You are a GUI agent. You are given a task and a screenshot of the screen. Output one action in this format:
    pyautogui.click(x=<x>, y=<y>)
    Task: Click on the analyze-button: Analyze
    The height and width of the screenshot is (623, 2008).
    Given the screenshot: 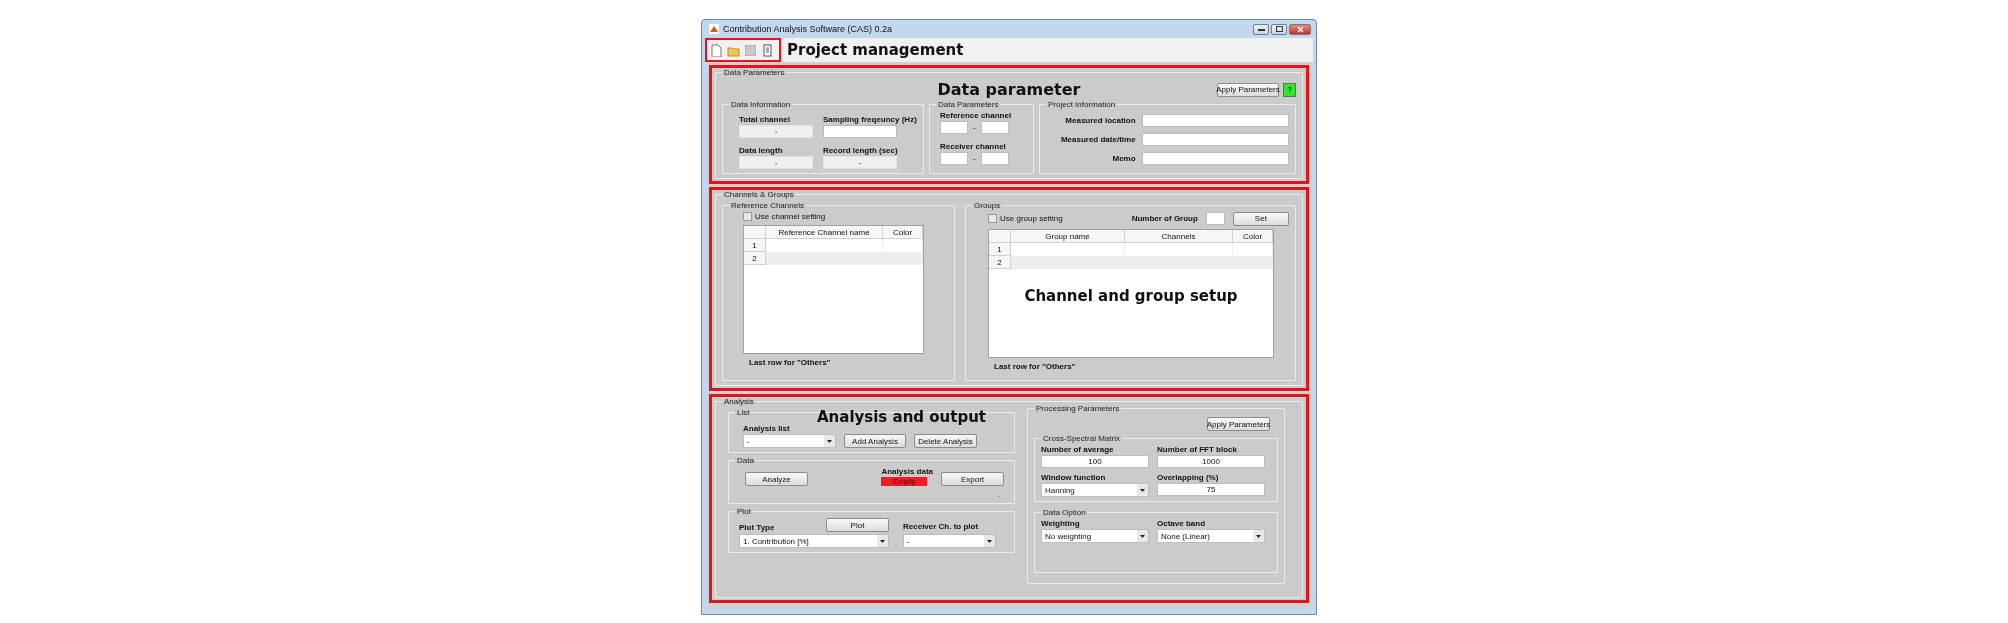 What is the action you would take?
    pyautogui.click(x=776, y=479)
    